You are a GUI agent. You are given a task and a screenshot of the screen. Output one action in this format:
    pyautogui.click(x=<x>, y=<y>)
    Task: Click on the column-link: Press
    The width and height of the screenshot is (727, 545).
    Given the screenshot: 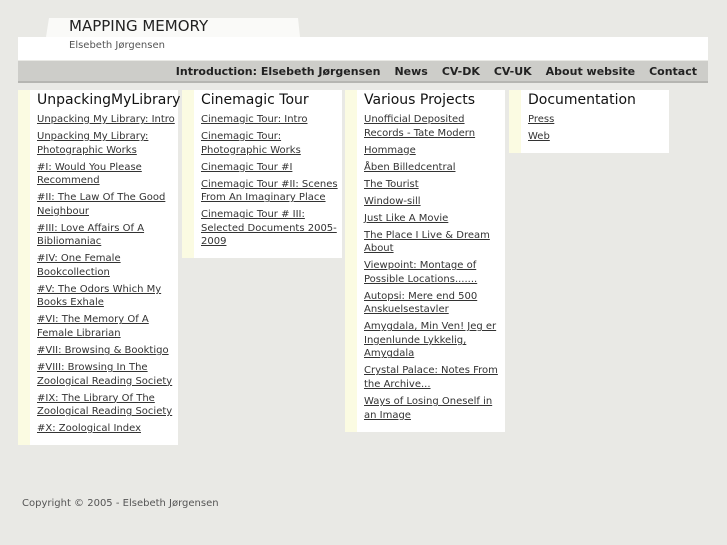 What is the action you would take?
    pyautogui.click(x=598, y=120)
    